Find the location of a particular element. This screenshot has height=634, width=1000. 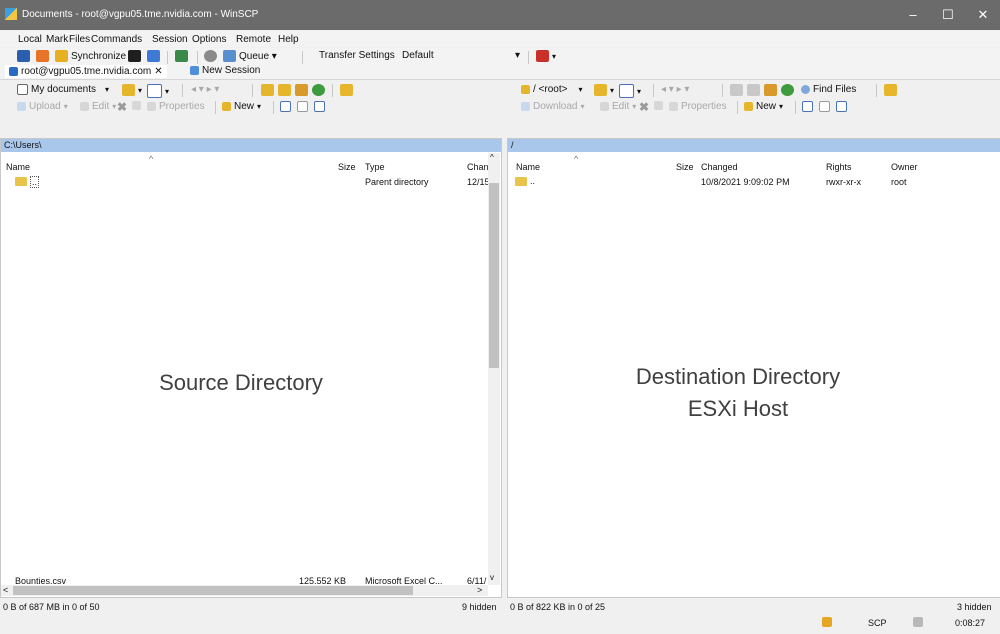

scroll-down-icon: v is located at coordinates (492, 577).